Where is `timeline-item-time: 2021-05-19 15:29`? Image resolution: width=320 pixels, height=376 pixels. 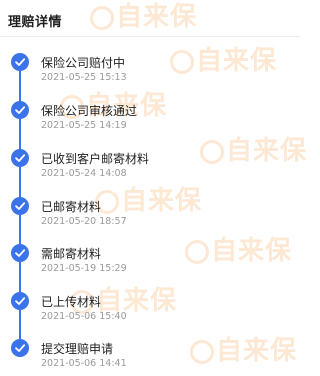
timeline-item-time: 2021-05-19 15:29 is located at coordinates (84, 268).